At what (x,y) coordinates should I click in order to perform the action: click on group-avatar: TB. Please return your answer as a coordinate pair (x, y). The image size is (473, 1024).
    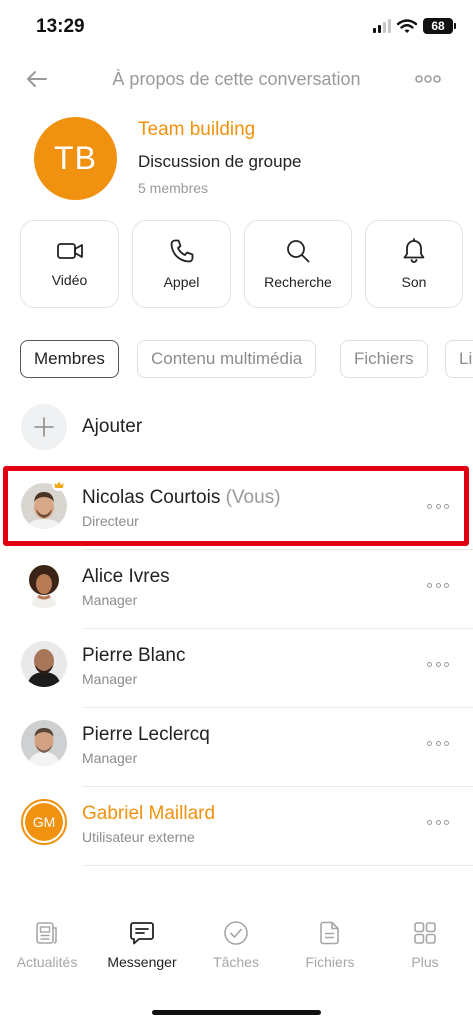
    Looking at the image, I should click on (75, 158).